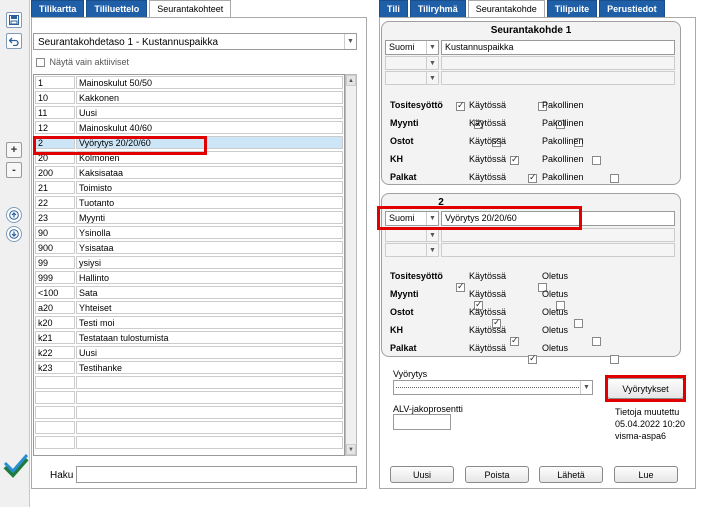  I want to click on list-item: 23 Myynti, so click(189, 217).